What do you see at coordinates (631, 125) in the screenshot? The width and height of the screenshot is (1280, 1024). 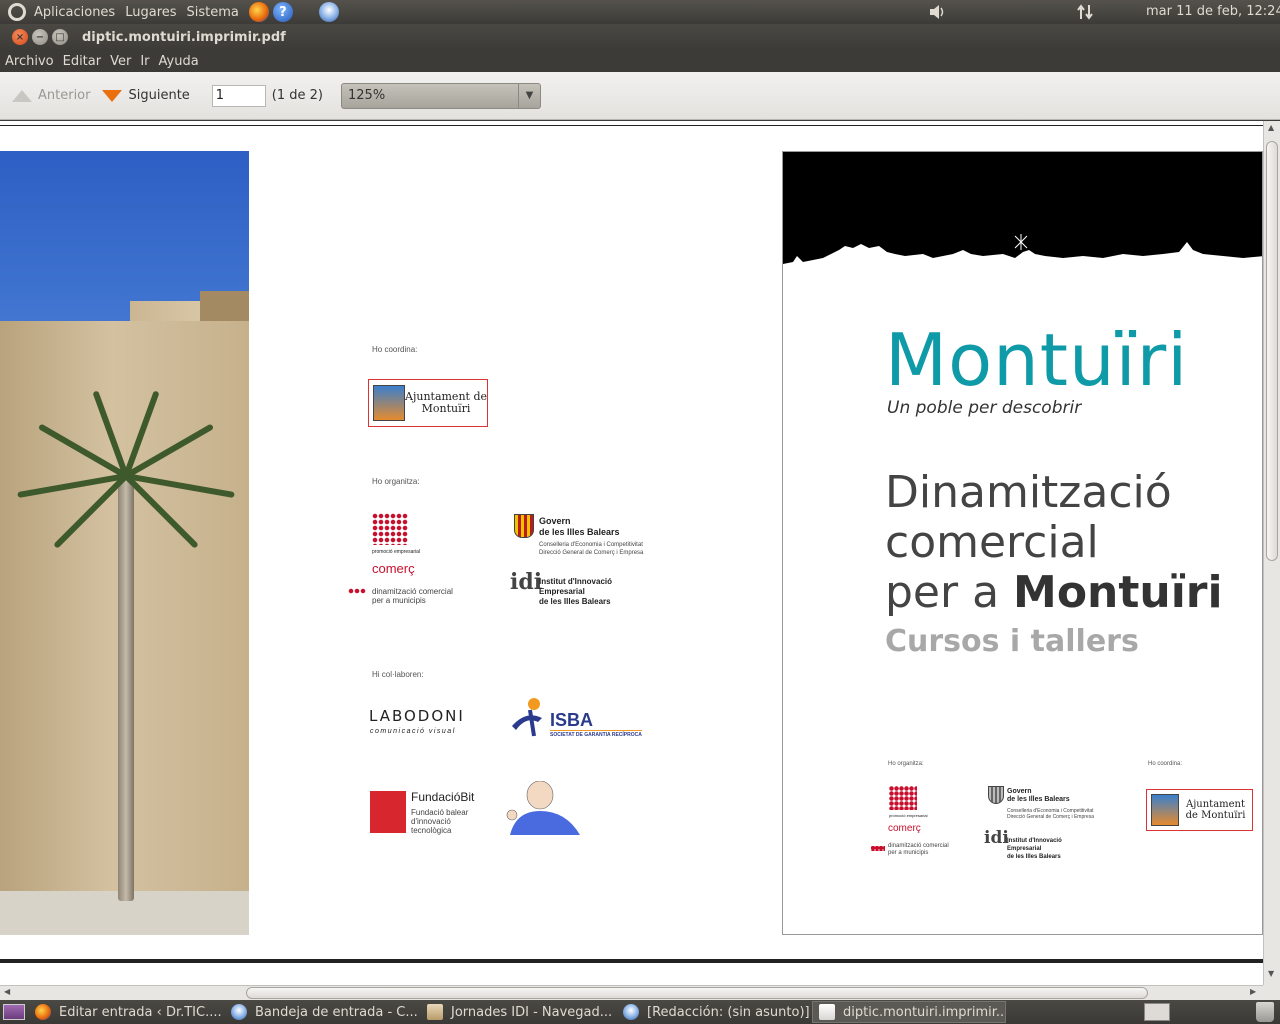 I see `page-top-edge` at bounding box center [631, 125].